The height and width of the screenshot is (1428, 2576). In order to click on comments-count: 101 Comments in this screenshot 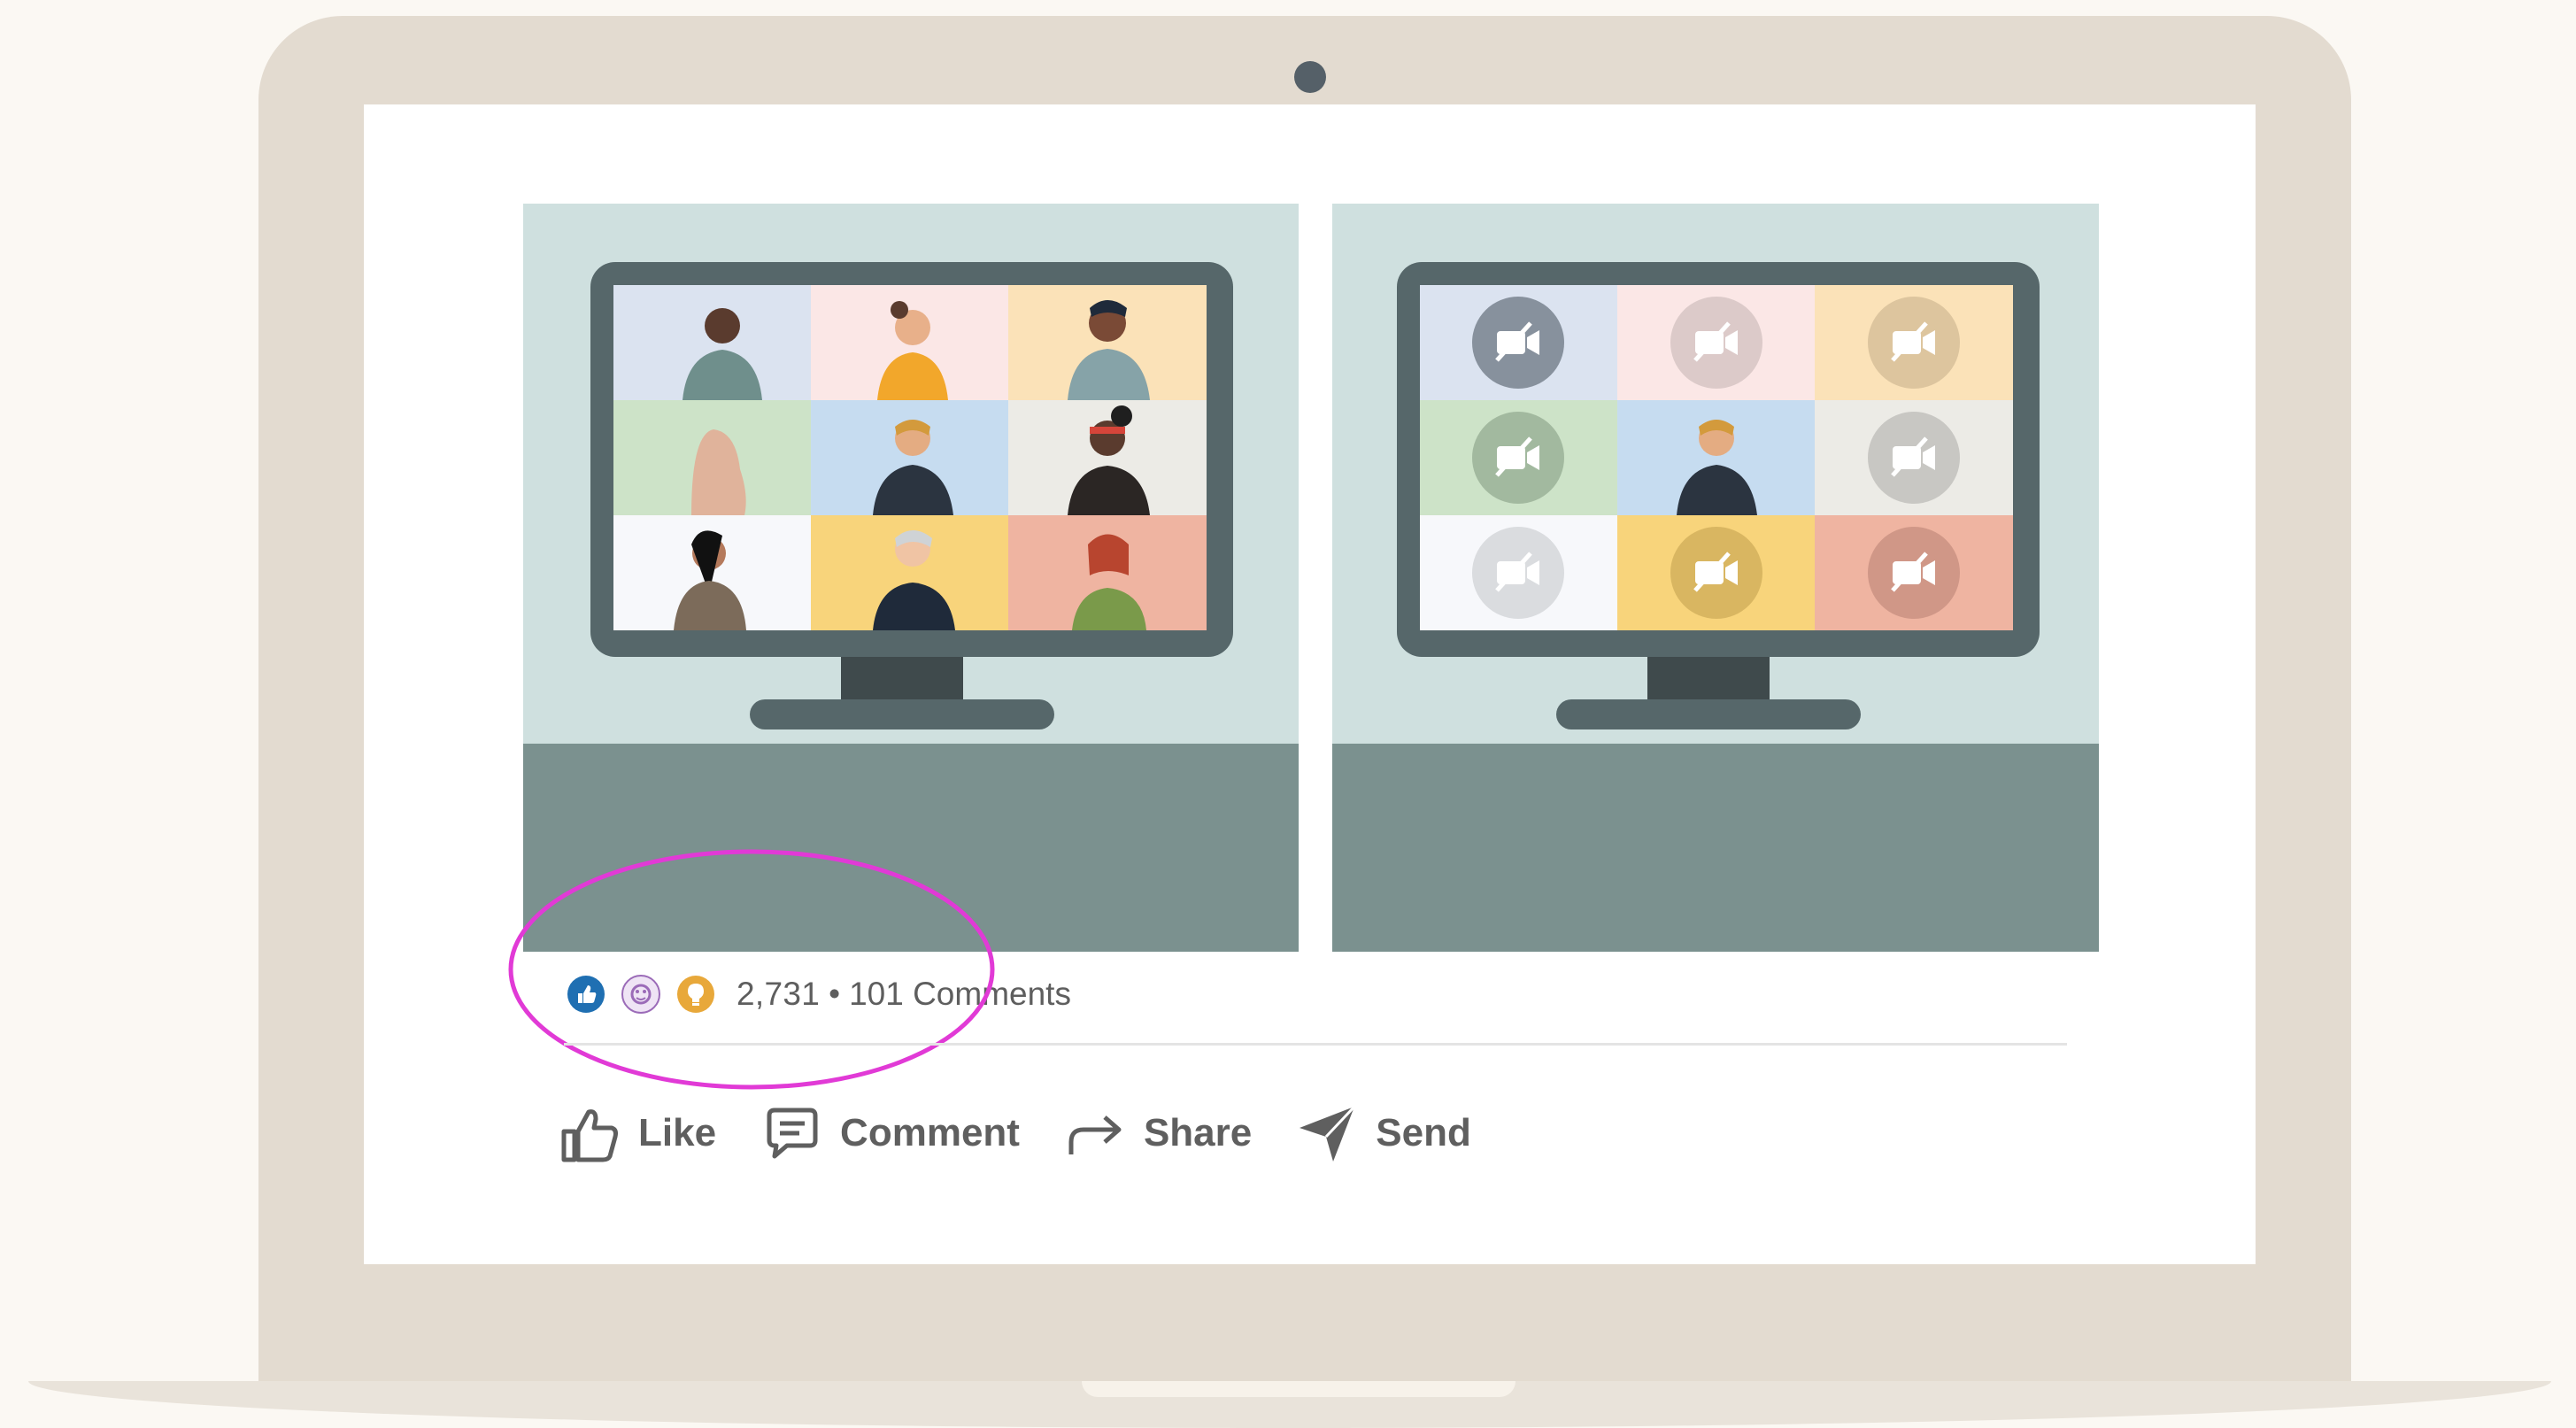, I will do `click(960, 995)`.